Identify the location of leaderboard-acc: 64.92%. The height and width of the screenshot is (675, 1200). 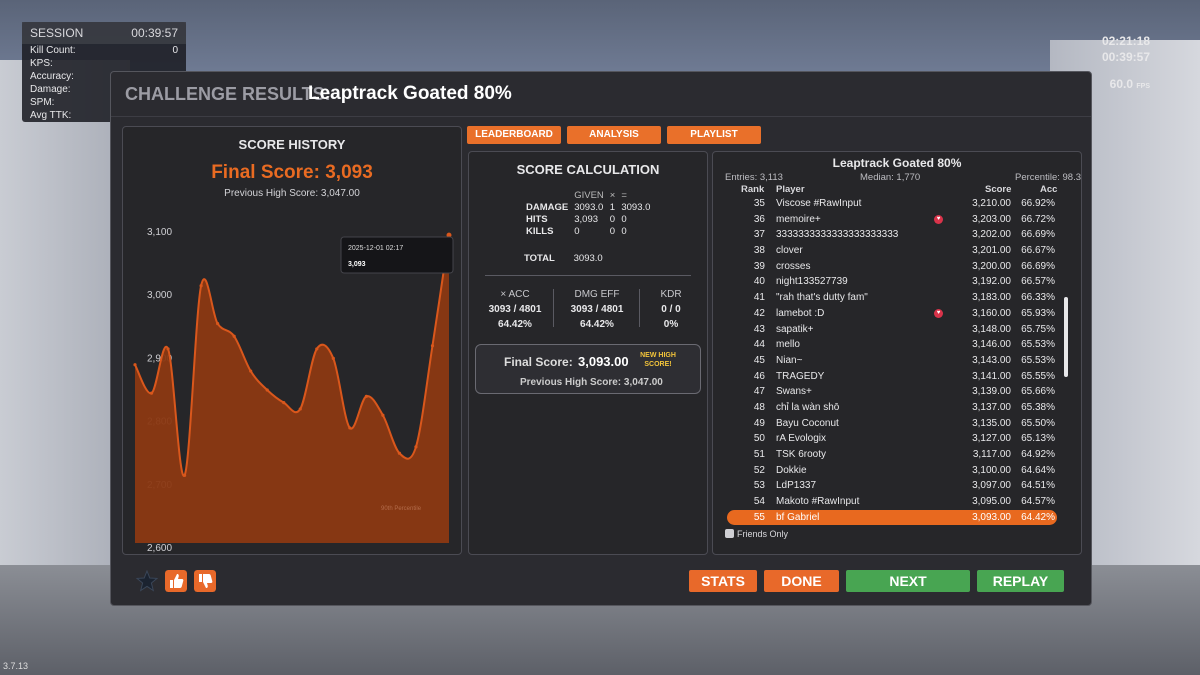
(1038, 454).